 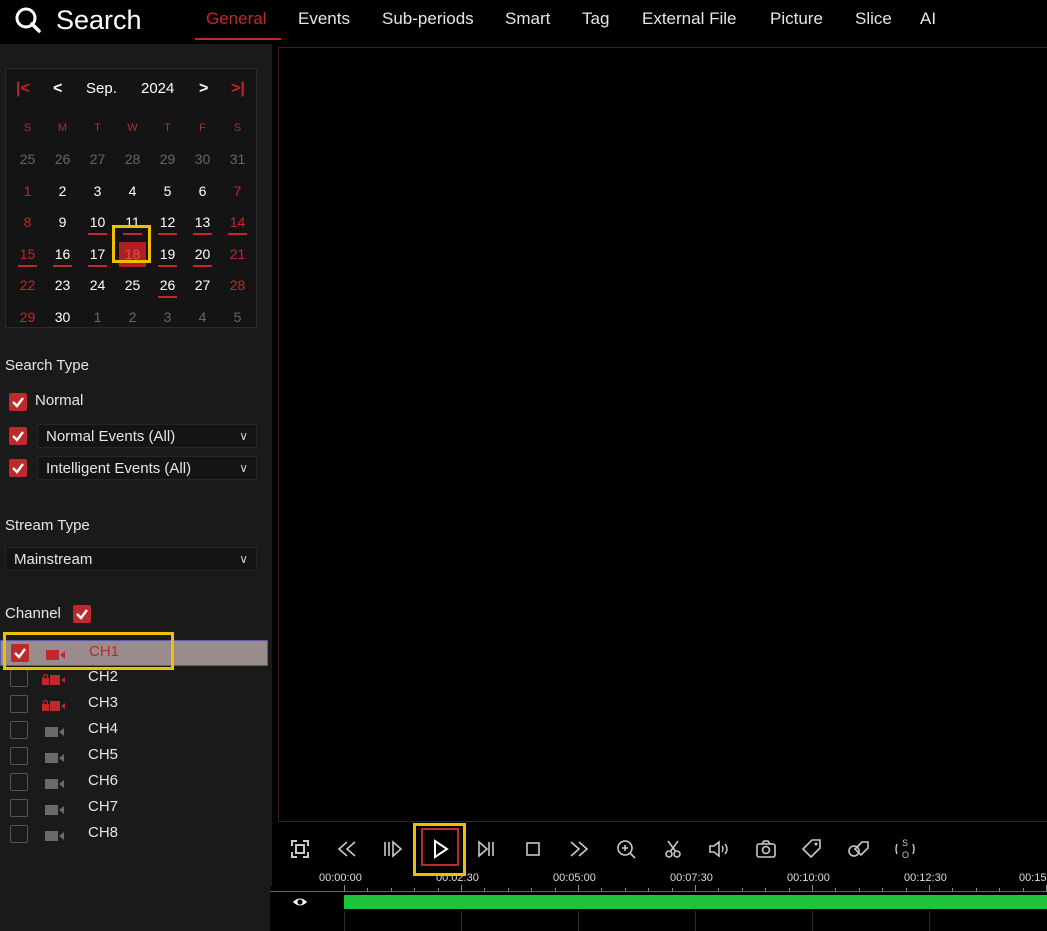 What do you see at coordinates (18, 402) in the screenshot?
I see `normal-checkbox` at bounding box center [18, 402].